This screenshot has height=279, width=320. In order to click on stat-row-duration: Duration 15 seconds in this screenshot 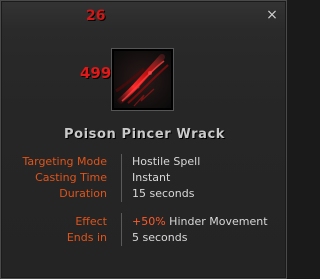, I will do `click(144, 194)`.